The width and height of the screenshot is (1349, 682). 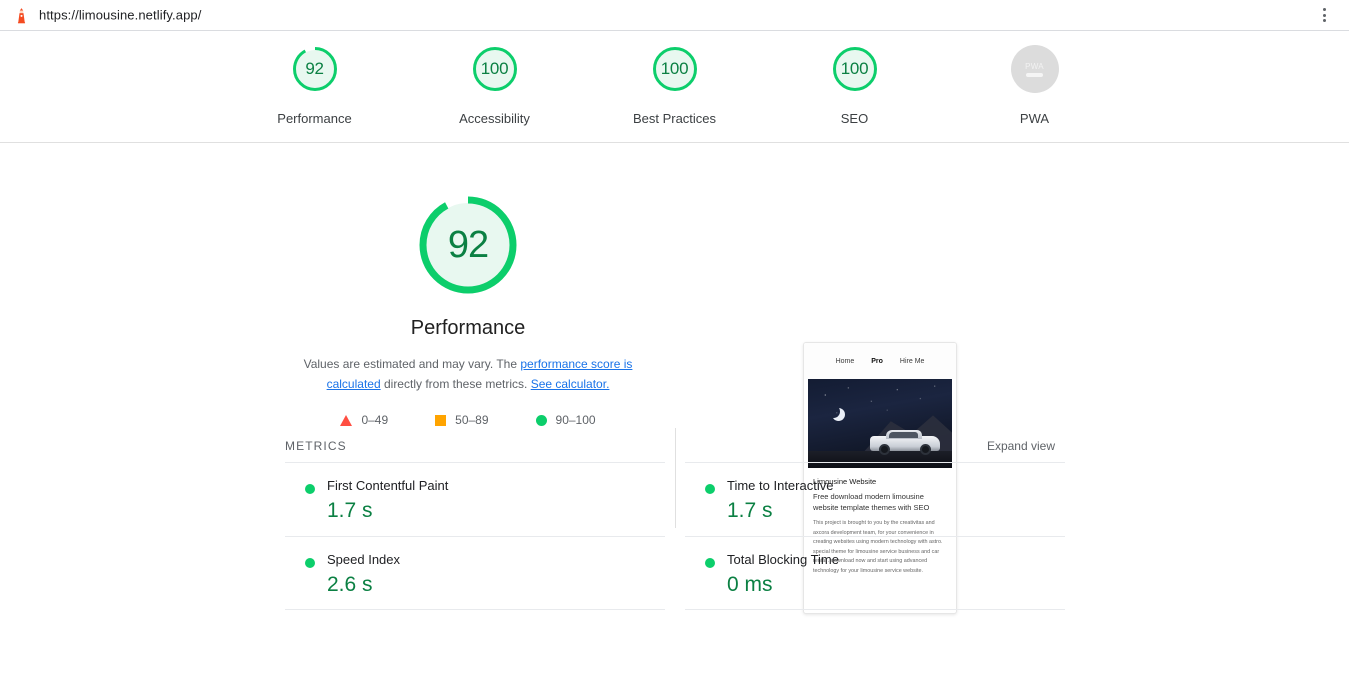 I want to click on score-label-pwa: PWA, so click(x=1034, y=118).